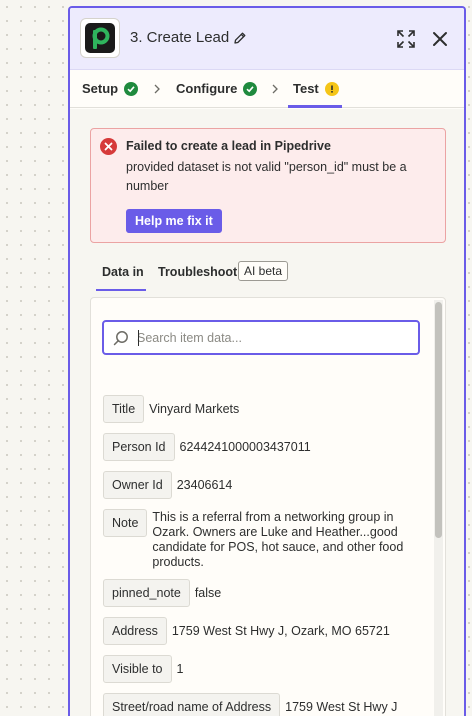  I want to click on field-row-visible-to: Visible to 1, so click(143, 669).